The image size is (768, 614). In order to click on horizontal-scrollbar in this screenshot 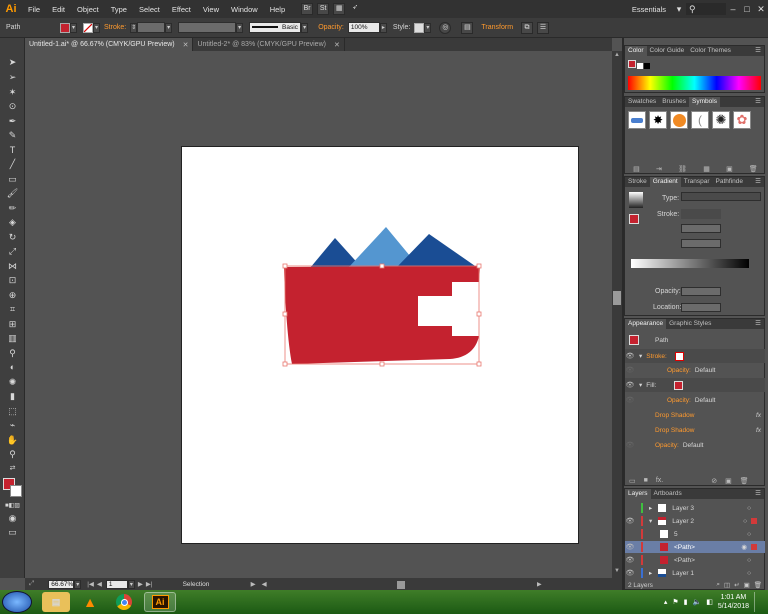, I will do `click(401, 584)`.